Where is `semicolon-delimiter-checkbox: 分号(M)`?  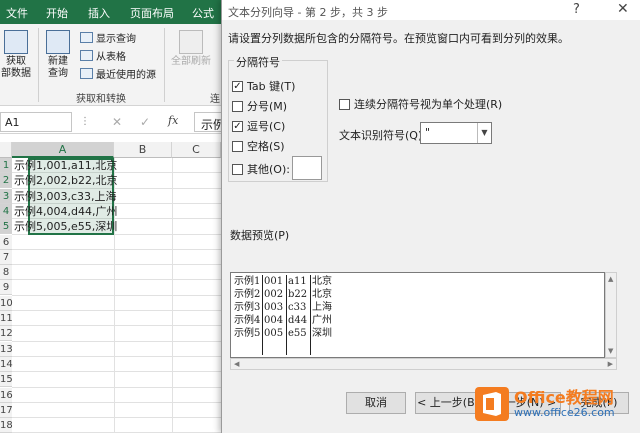 semicolon-delimiter-checkbox: 分号(M) is located at coordinates (259, 106).